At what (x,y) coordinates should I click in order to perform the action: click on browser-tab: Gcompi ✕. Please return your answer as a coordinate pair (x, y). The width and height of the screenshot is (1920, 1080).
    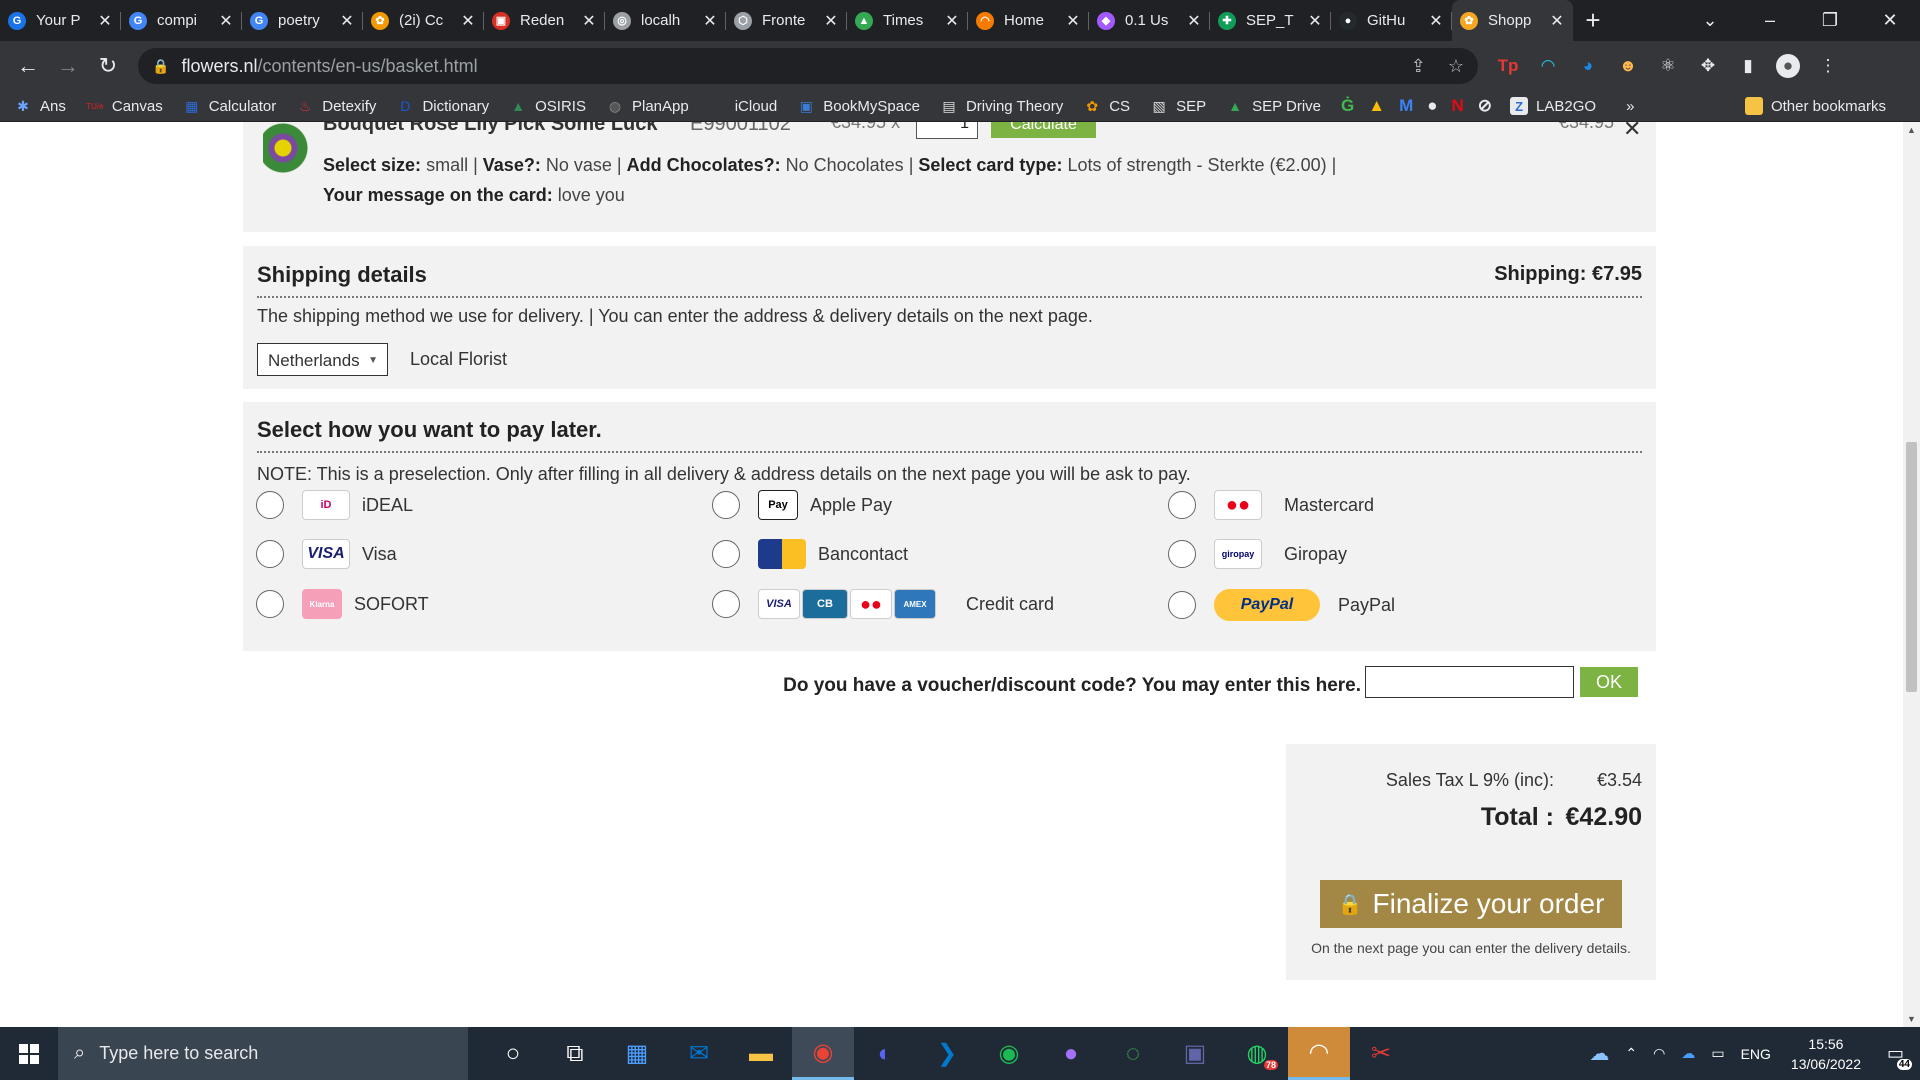
    Looking at the image, I should click on (181, 20).